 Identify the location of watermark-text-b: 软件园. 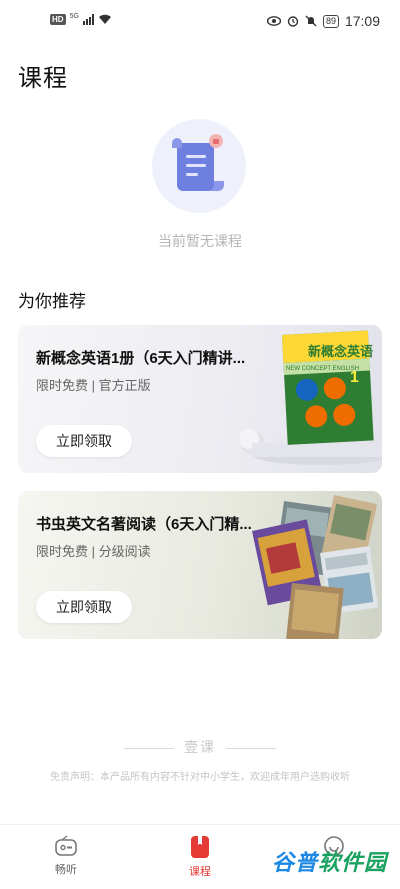
(353, 862).